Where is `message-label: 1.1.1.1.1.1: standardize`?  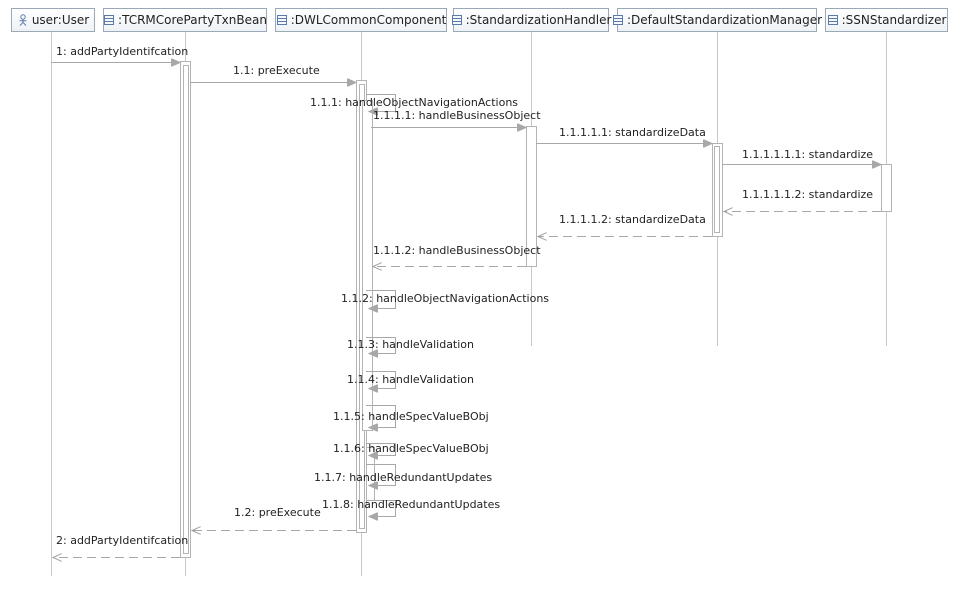
message-label: 1.1.1.1.1.1: standardize is located at coordinates (807, 154).